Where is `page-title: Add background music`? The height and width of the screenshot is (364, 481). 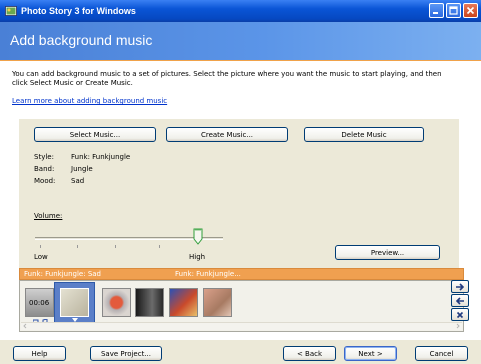
page-title: Add background music is located at coordinates (81, 40).